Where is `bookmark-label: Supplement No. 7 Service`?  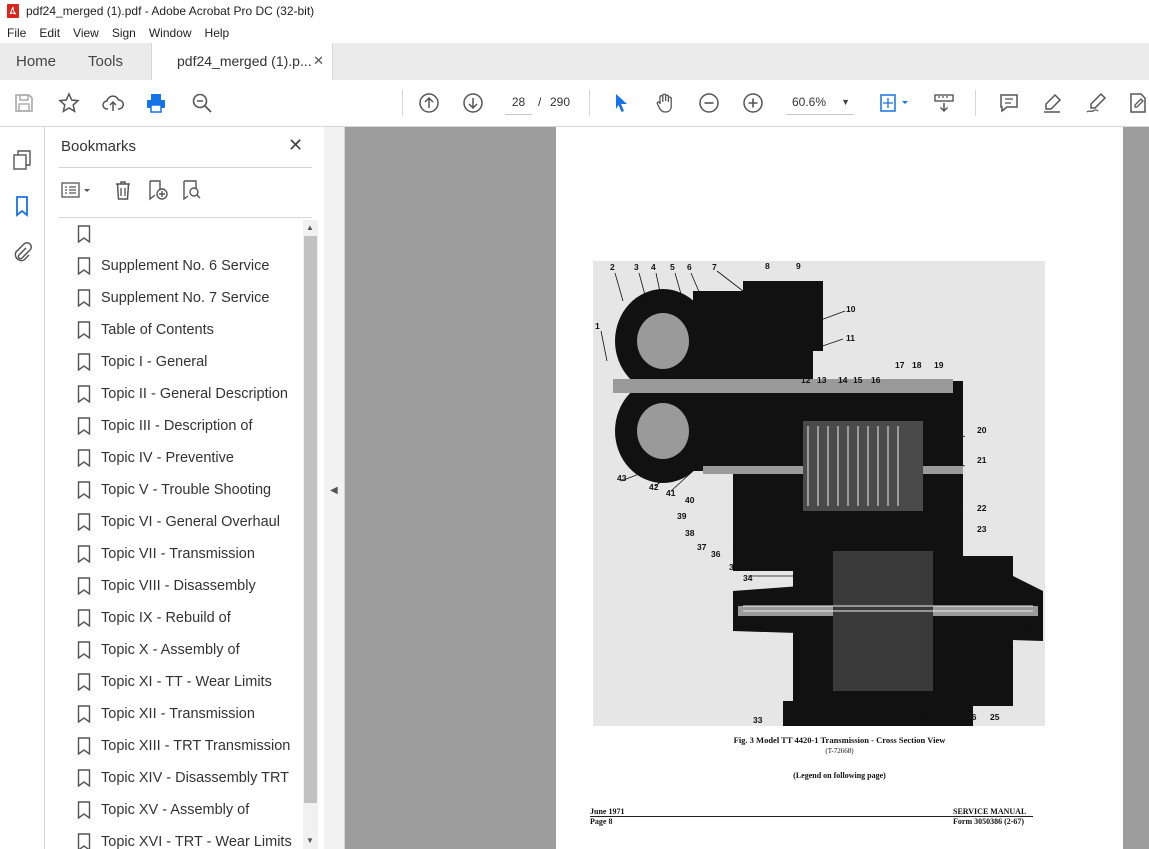
bookmark-label: Supplement No. 7 Service is located at coordinates (185, 298).